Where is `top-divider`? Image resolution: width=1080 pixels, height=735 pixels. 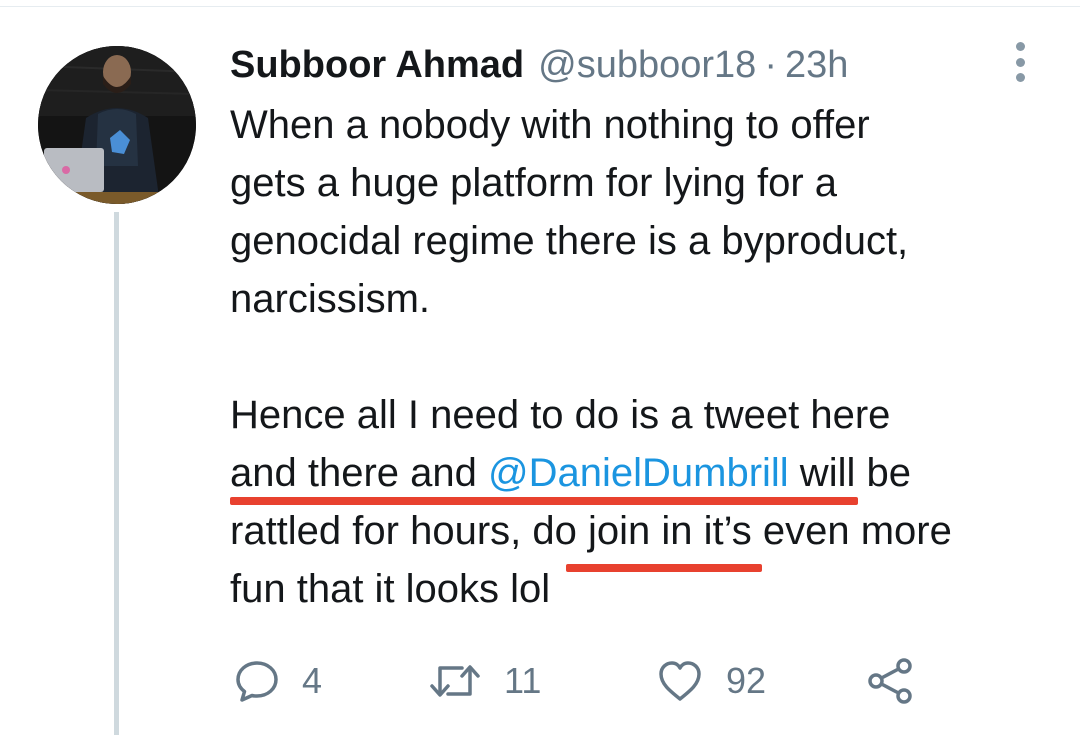
top-divider is located at coordinates (540, 6).